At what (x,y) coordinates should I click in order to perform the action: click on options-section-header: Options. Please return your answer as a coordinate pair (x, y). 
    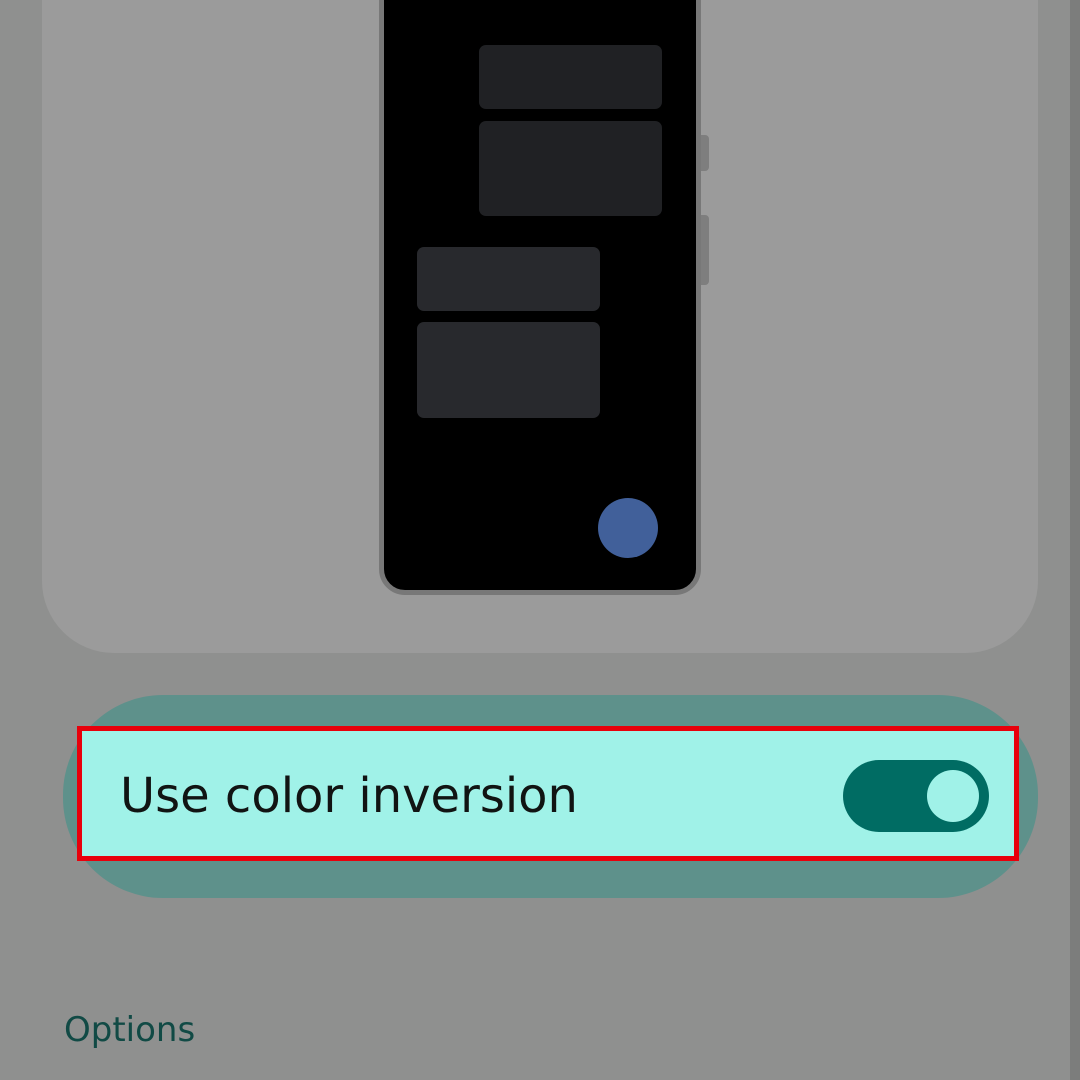
    Looking at the image, I should click on (130, 1030).